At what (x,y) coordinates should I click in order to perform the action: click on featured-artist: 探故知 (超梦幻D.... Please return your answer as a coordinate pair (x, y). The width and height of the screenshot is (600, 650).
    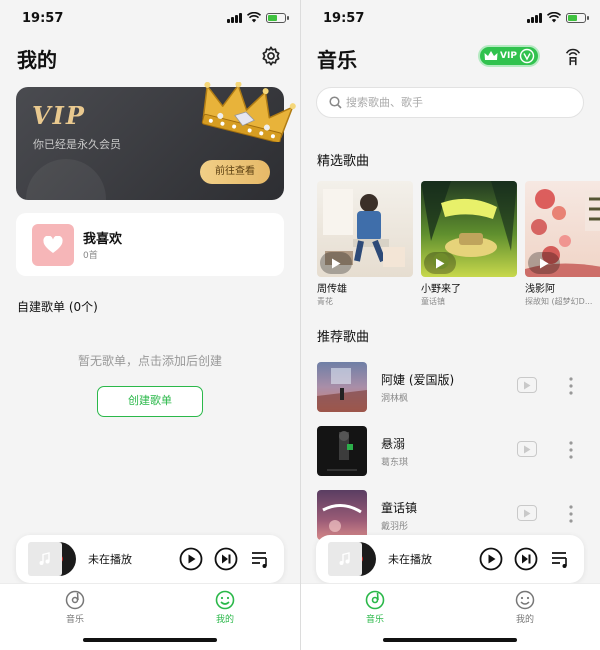
    Looking at the image, I should click on (559, 301).